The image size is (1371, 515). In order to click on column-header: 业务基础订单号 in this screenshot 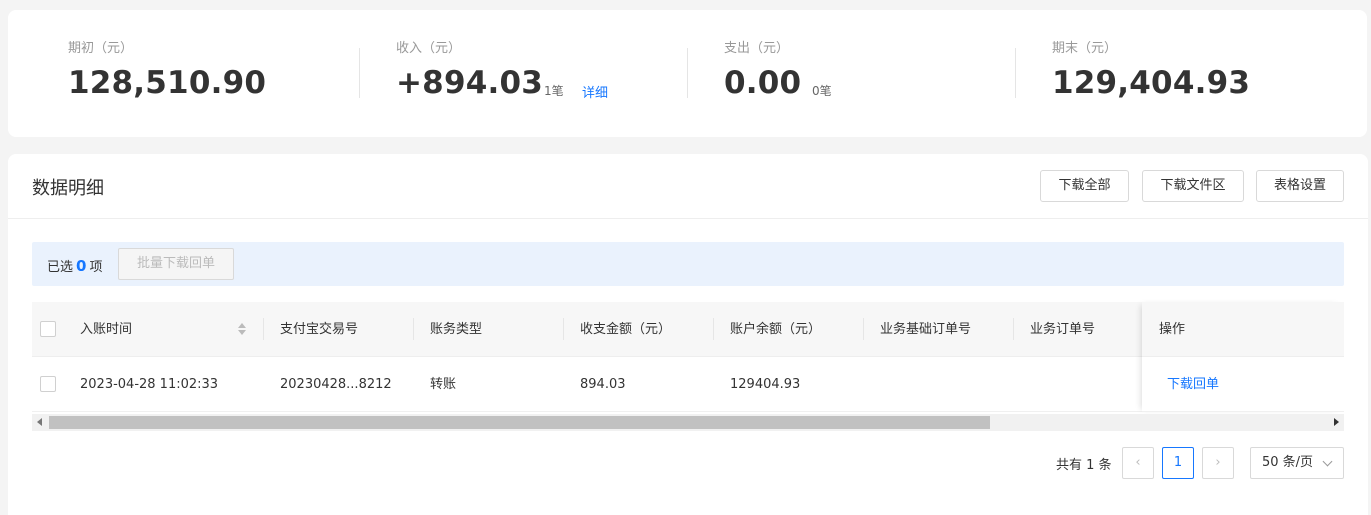, I will do `click(926, 329)`.